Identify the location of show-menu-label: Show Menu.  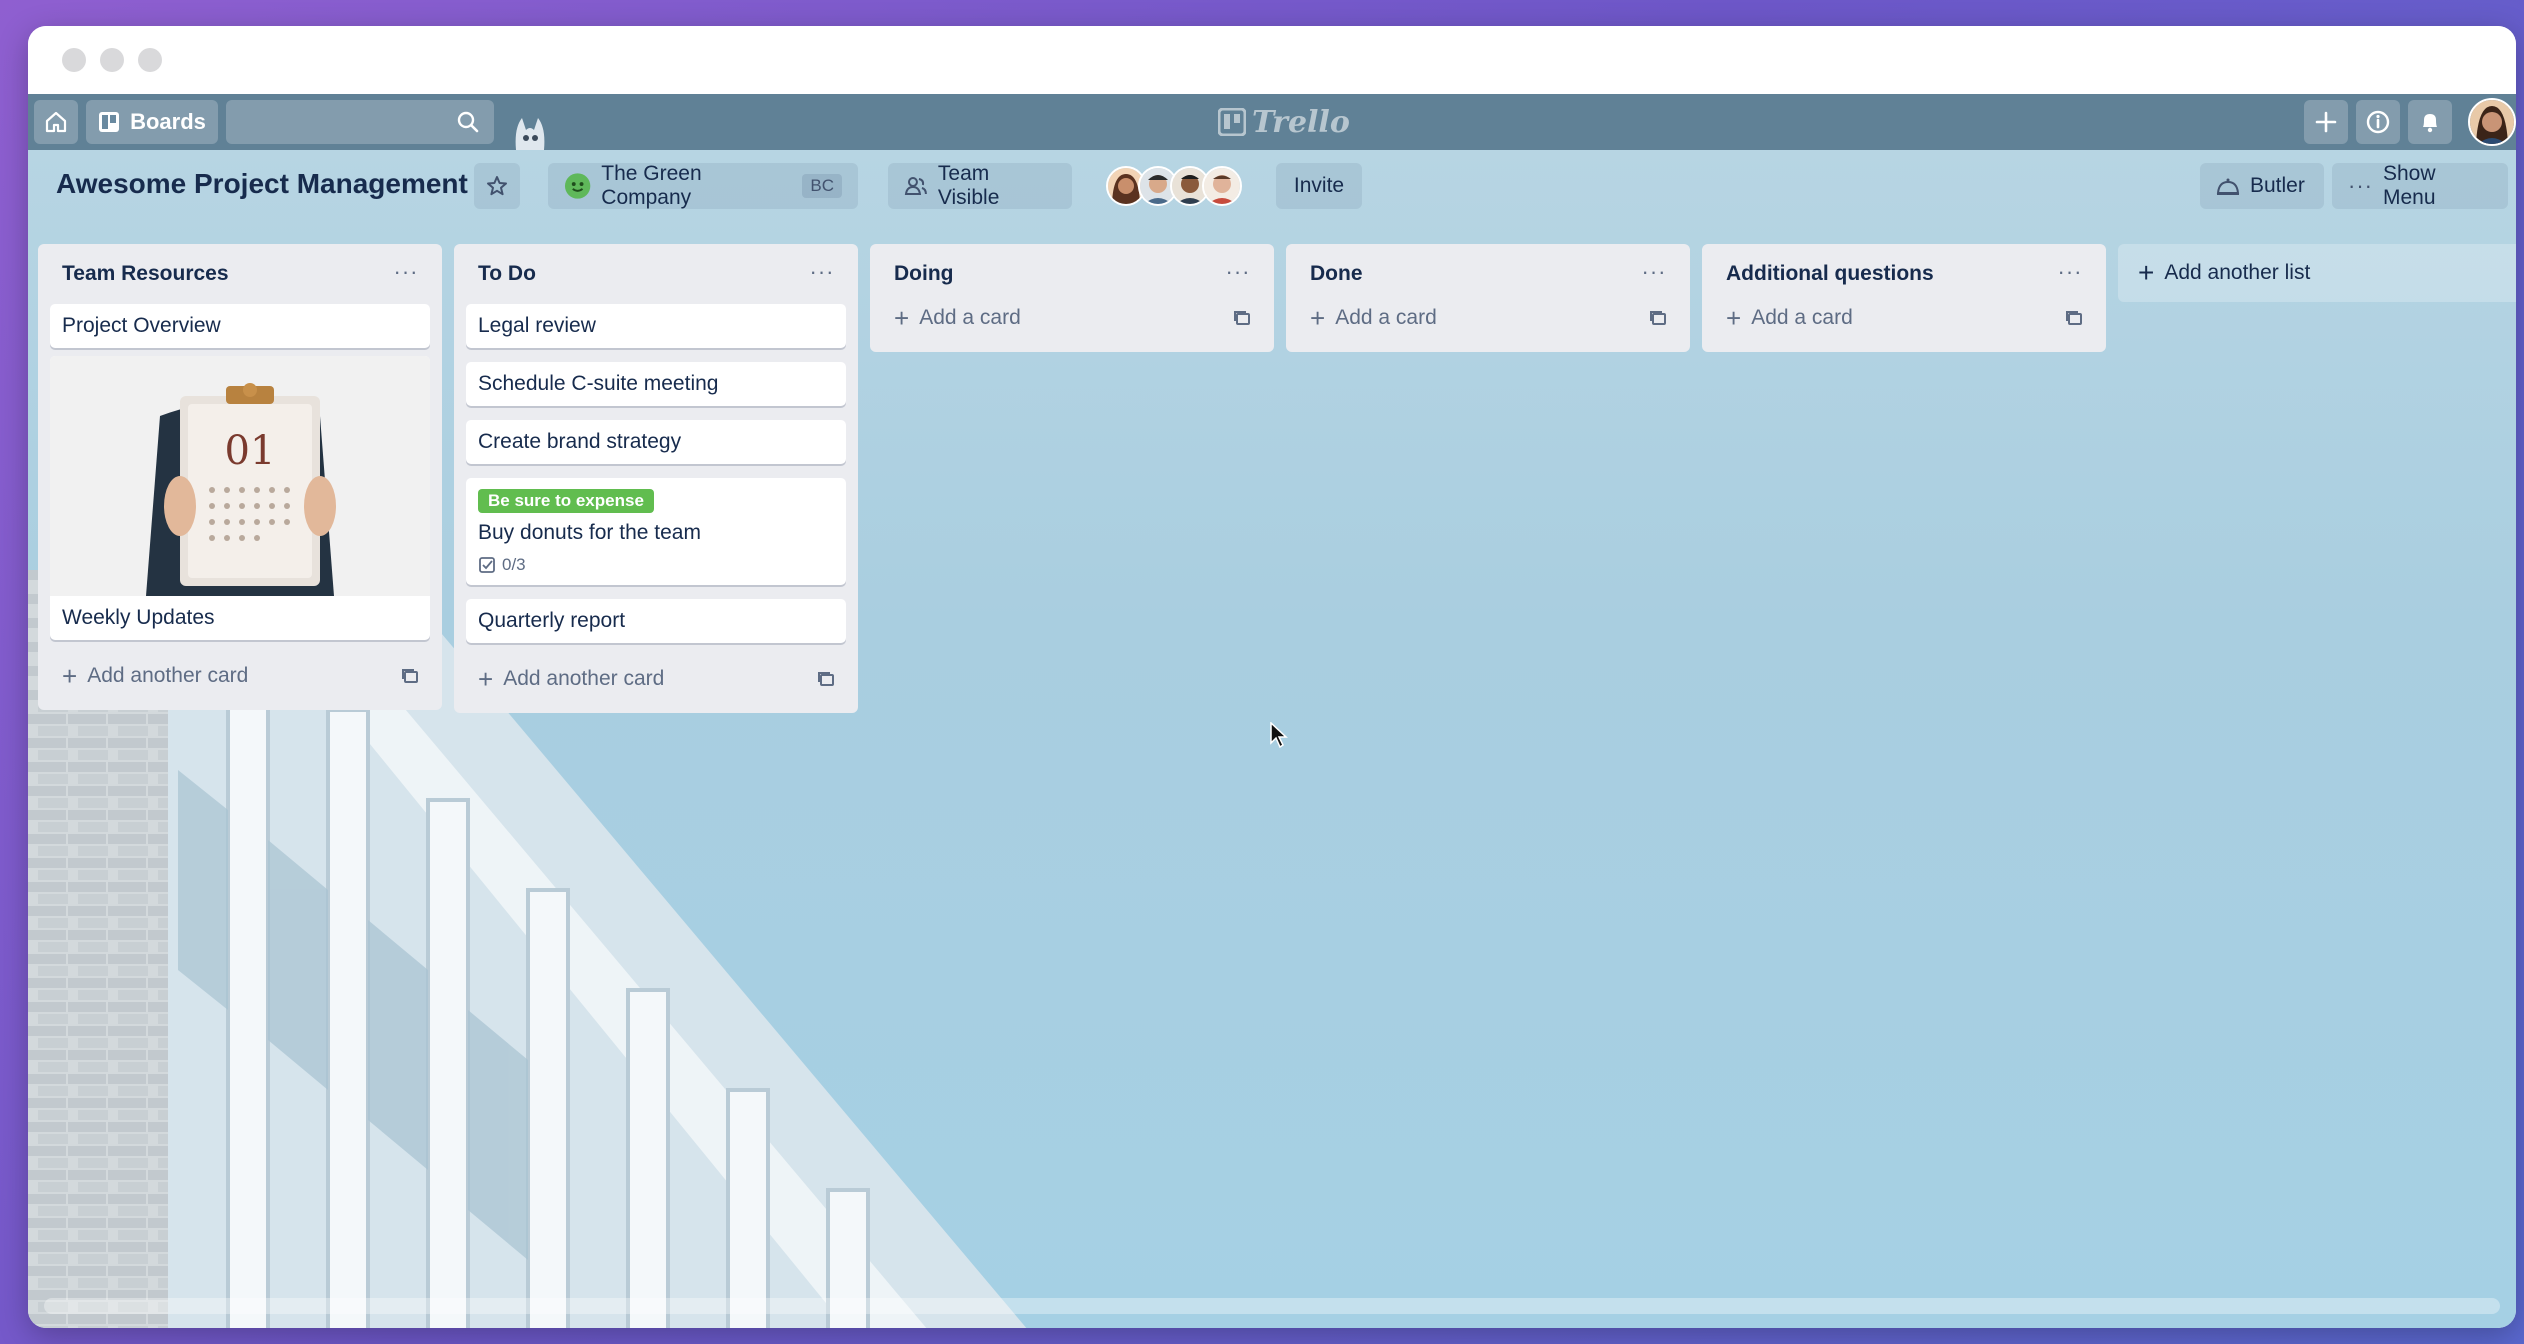
(2409, 185).